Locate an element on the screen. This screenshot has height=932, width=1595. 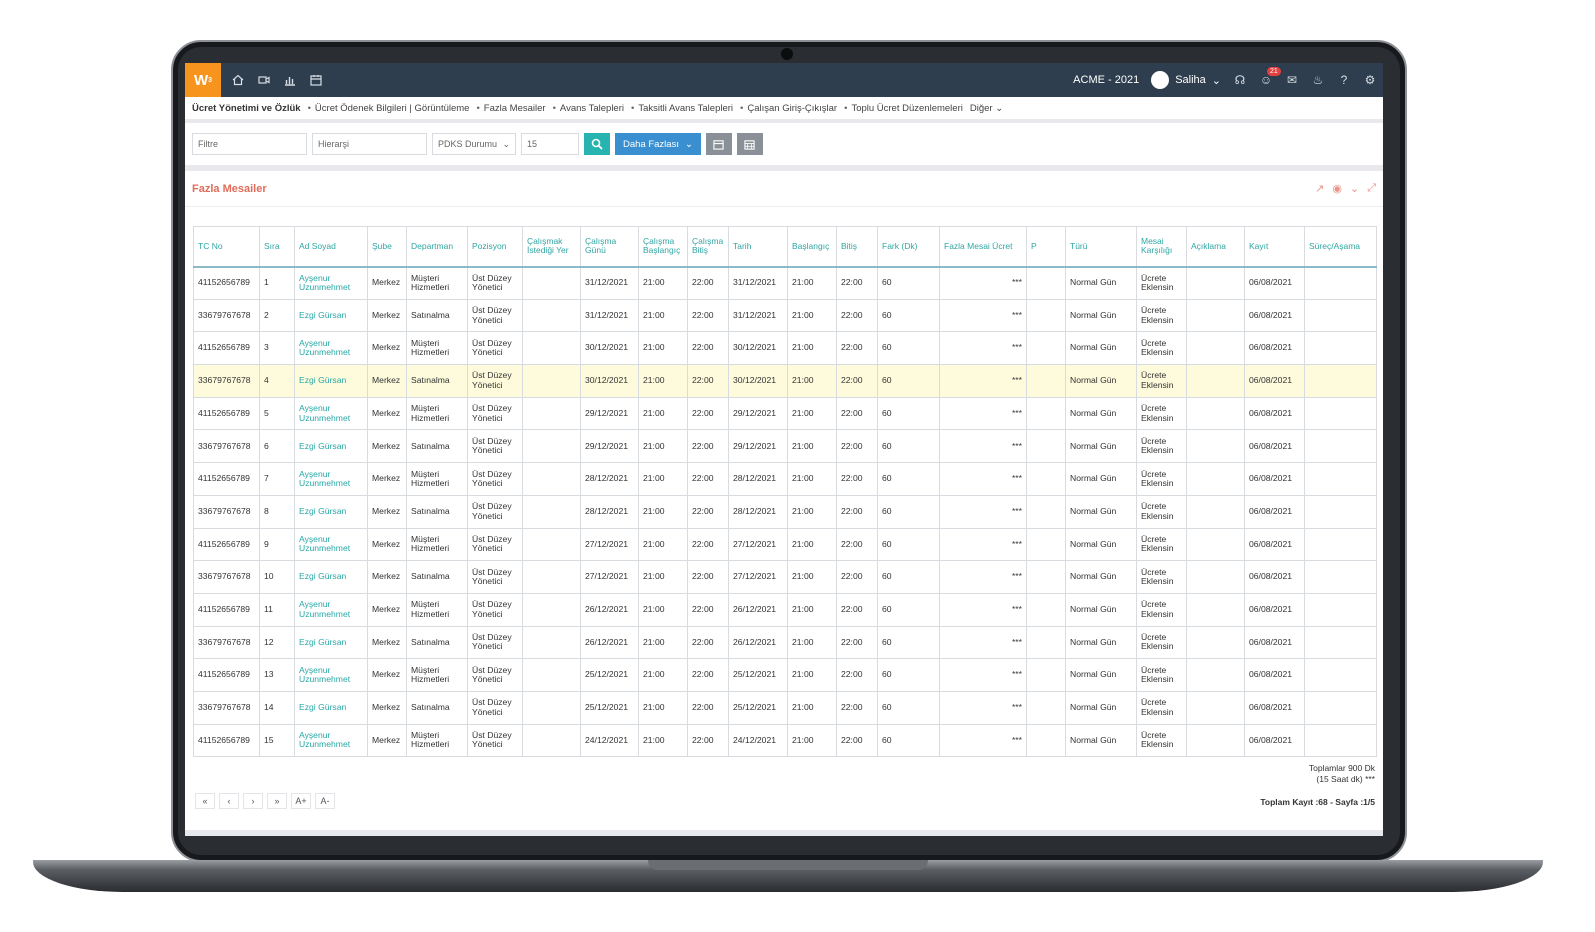
font-increase-button: A+ is located at coordinates (301, 801).